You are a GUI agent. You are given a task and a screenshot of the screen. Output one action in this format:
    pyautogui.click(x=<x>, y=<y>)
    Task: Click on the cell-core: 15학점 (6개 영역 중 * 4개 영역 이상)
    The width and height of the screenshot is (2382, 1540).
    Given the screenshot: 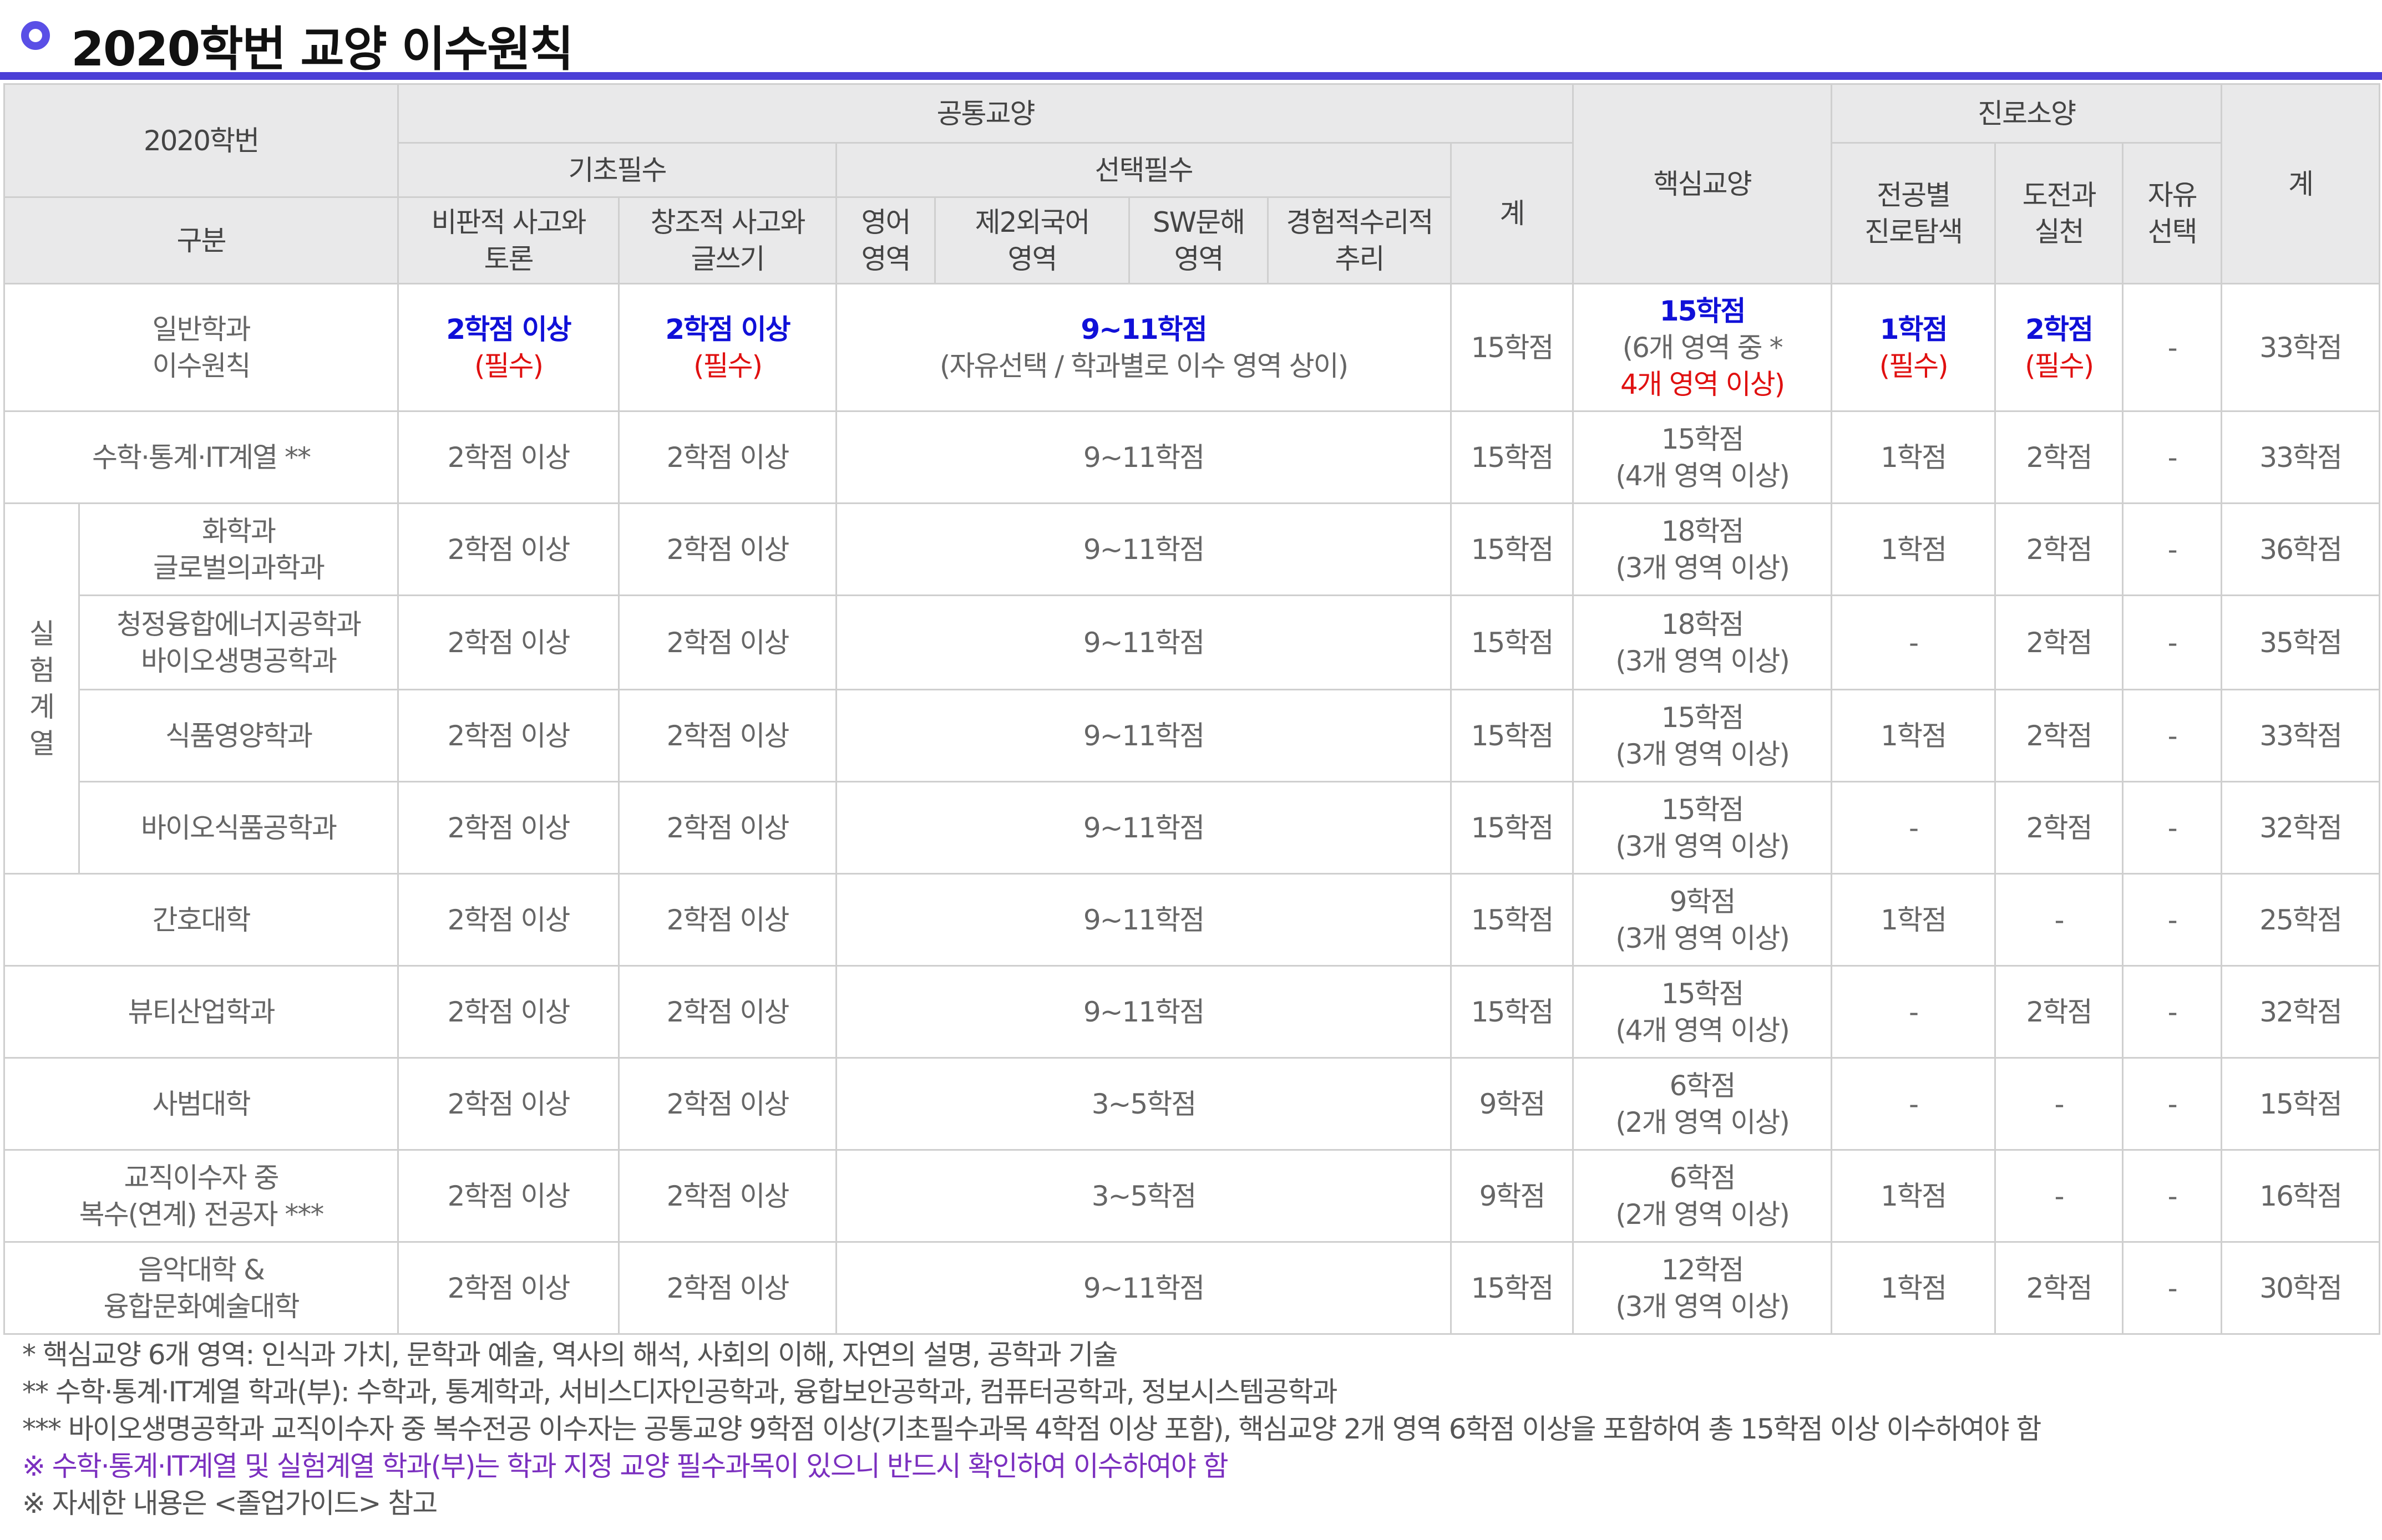 What is the action you would take?
    pyautogui.click(x=1702, y=347)
    